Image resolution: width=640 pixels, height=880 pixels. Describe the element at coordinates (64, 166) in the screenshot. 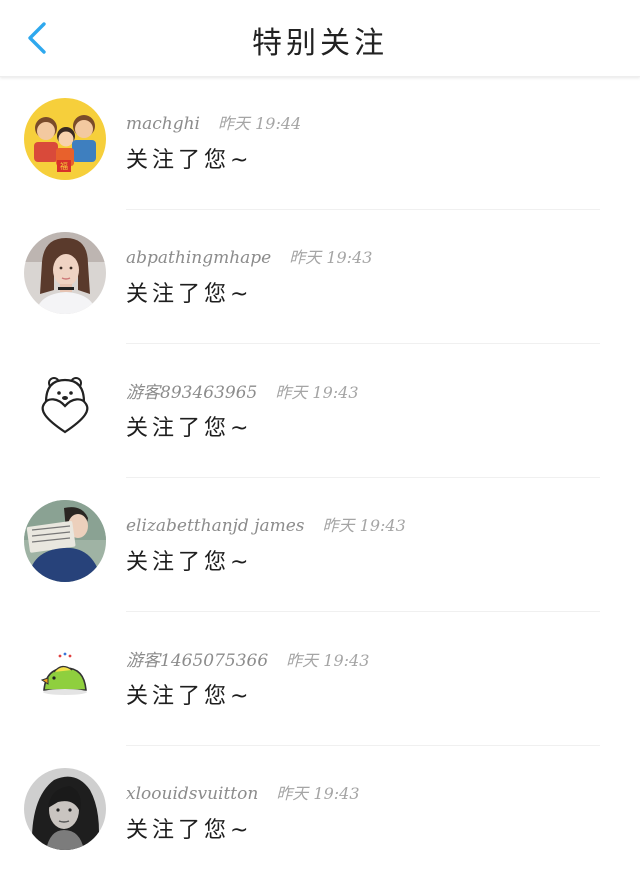

I see `svg-text: 福` at that location.